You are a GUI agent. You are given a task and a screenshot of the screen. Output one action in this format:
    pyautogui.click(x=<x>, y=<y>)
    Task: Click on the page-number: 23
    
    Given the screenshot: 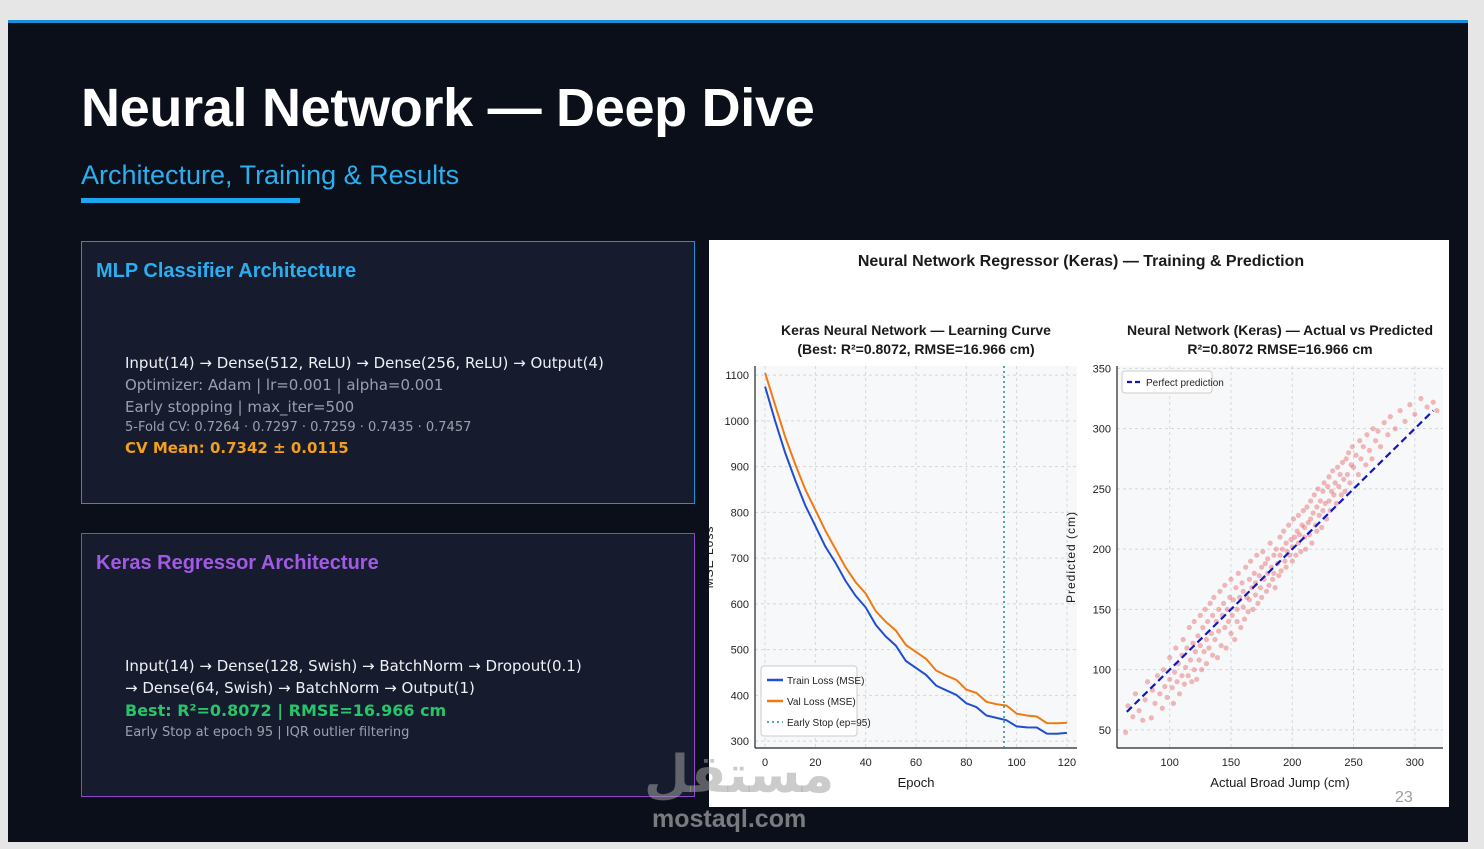 What is the action you would take?
    pyautogui.click(x=1404, y=797)
    